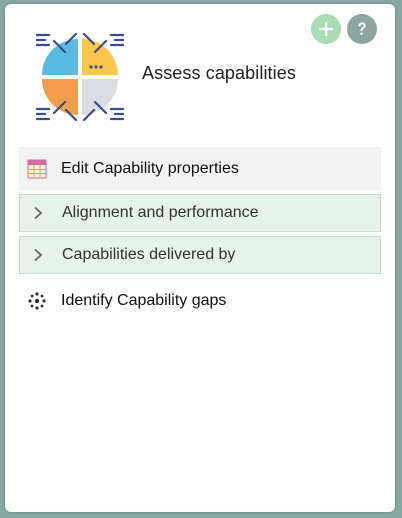  What do you see at coordinates (149, 254) in the screenshot?
I see `section-delivered-by-label: Capabilities delivered by` at bounding box center [149, 254].